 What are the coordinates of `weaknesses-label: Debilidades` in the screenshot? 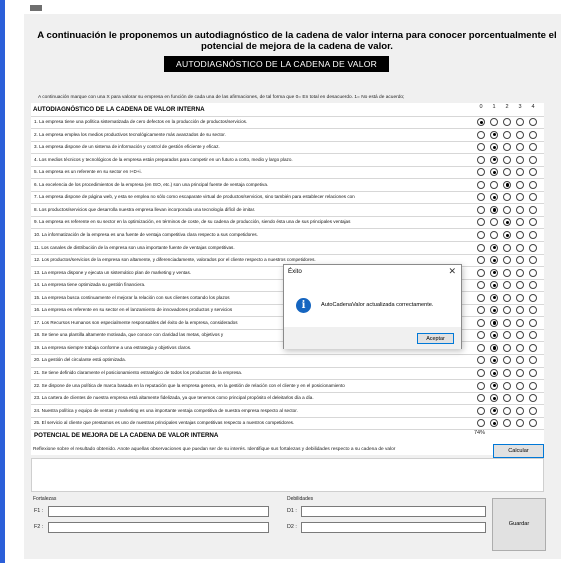 It's located at (300, 499).